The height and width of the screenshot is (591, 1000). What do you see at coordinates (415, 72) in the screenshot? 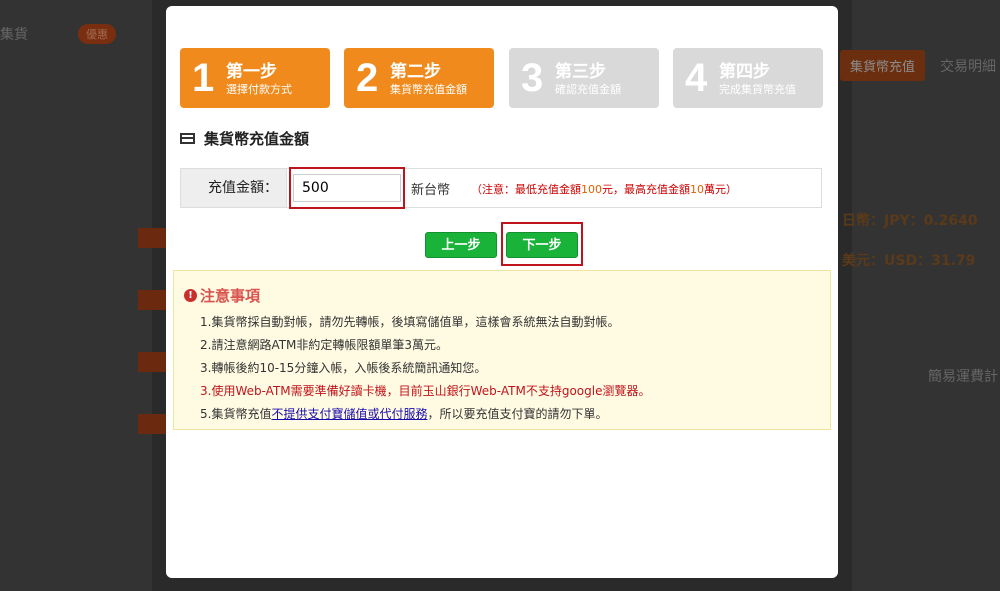
I see `step-title: 第二步` at bounding box center [415, 72].